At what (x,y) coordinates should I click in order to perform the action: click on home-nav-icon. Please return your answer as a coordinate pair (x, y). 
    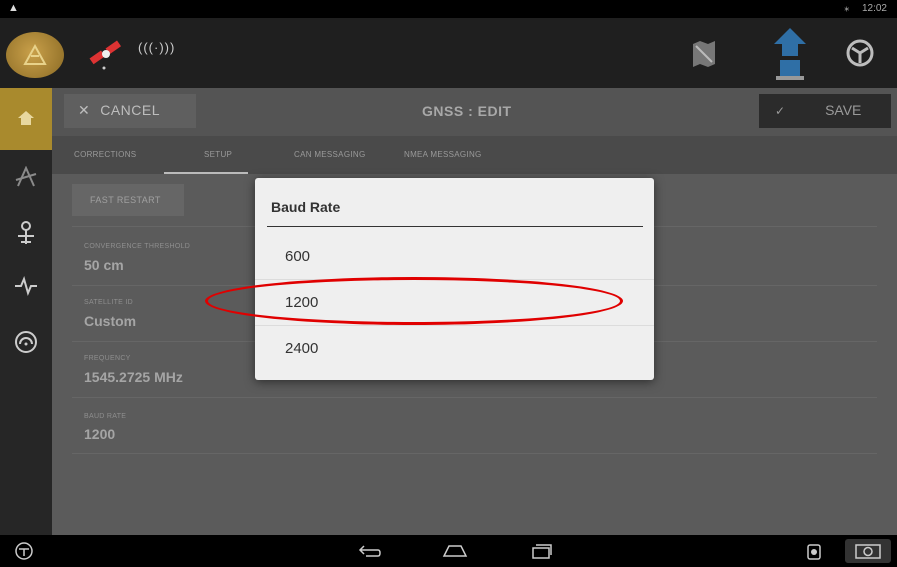
    Looking at the image, I should click on (455, 553).